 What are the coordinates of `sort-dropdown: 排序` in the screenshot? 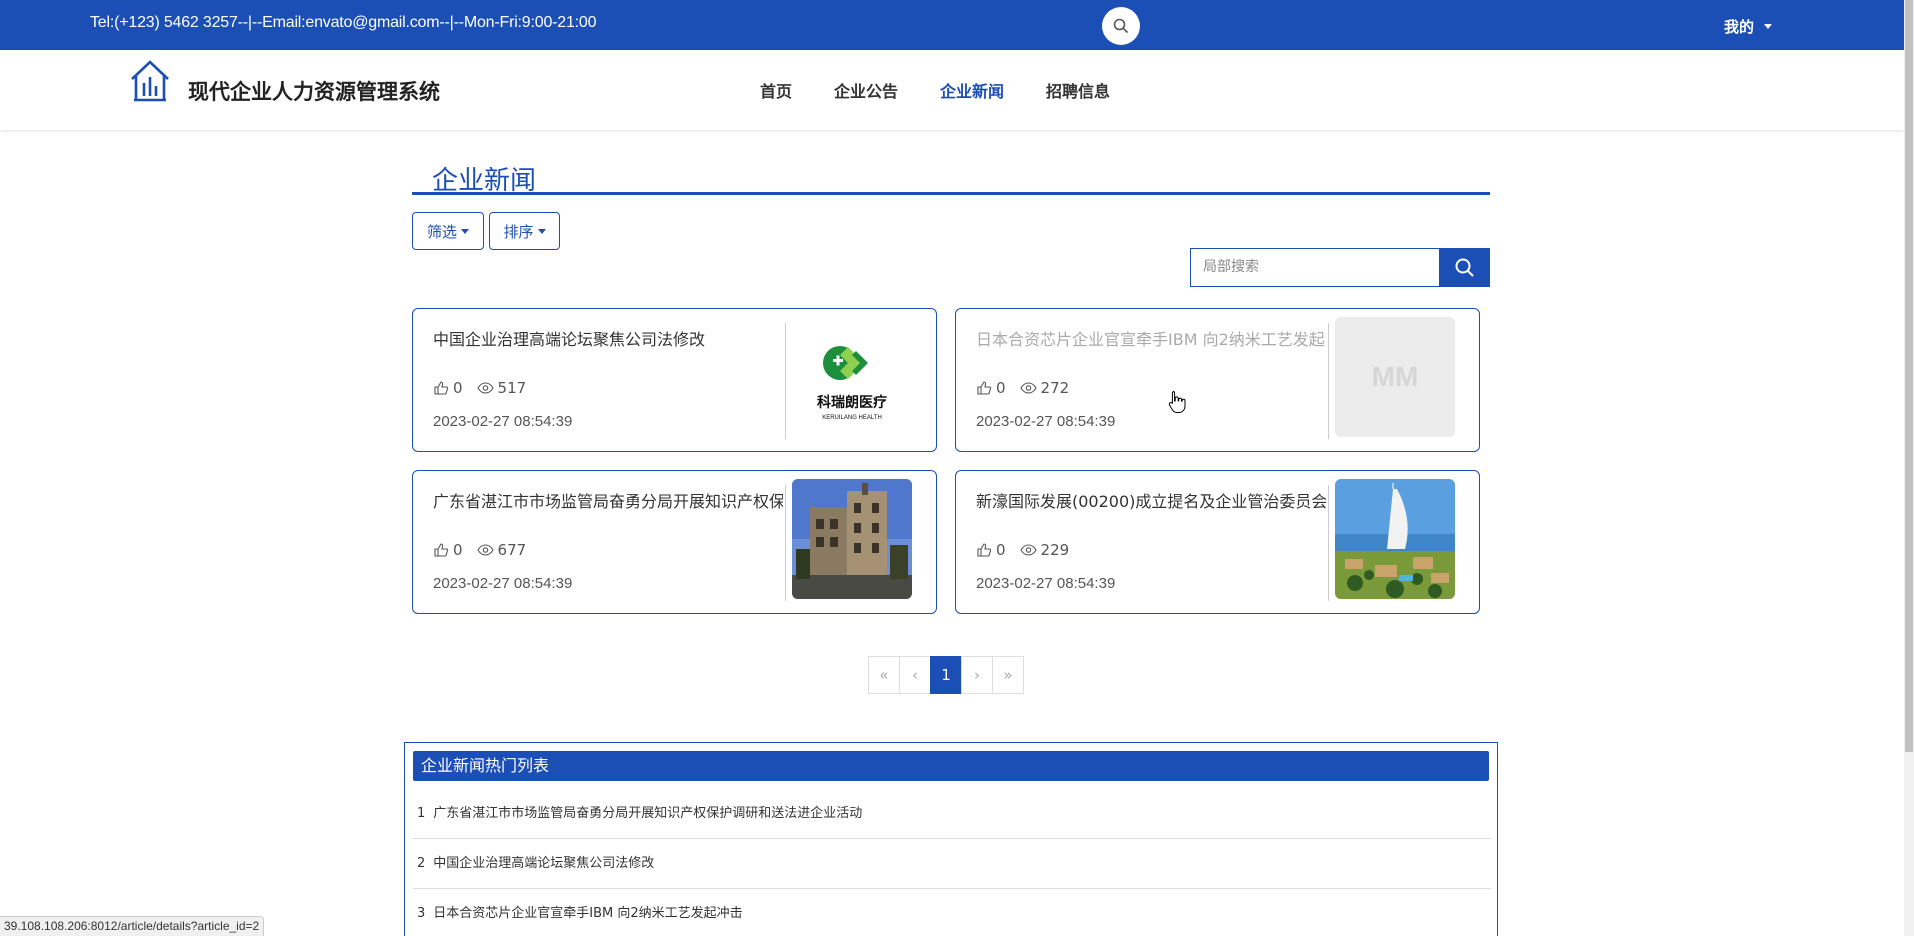 It's located at (524, 231).